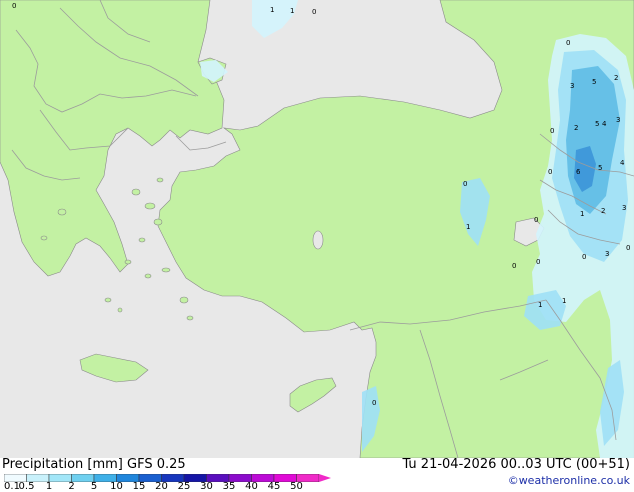 The width and height of the screenshot is (634, 492). Describe the element at coordinates (569, 481) in the screenshot. I see `source-credit: ©weatheronline.co.uk` at that location.